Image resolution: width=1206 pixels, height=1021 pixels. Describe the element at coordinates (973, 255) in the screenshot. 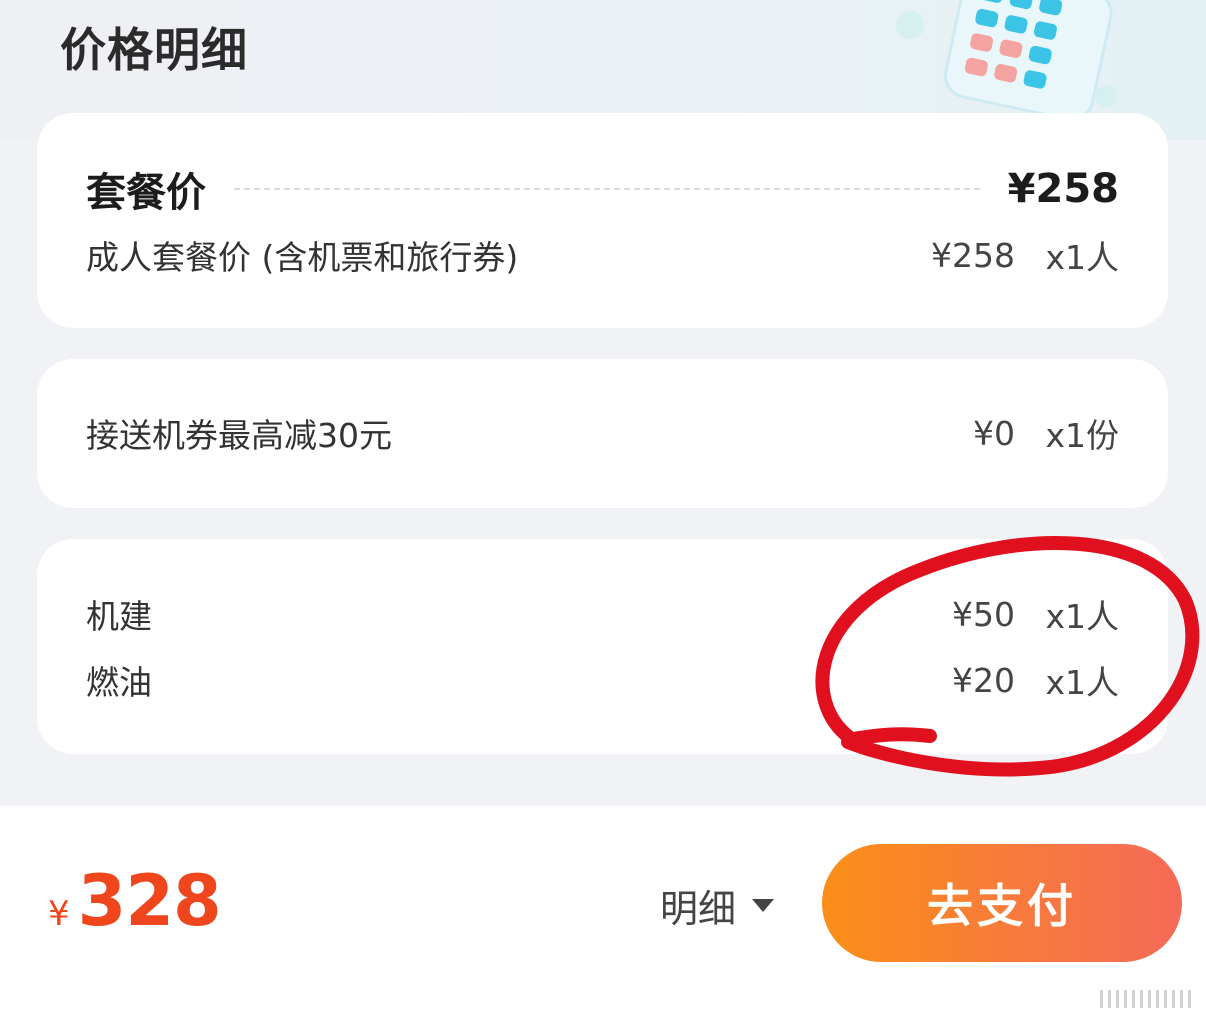

I see `item-price: ¥258` at that location.